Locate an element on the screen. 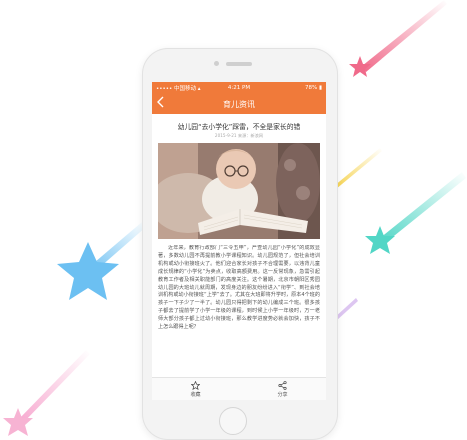 The image size is (467, 440). pink-shooting-star-icon is located at coordinates (398, 38).